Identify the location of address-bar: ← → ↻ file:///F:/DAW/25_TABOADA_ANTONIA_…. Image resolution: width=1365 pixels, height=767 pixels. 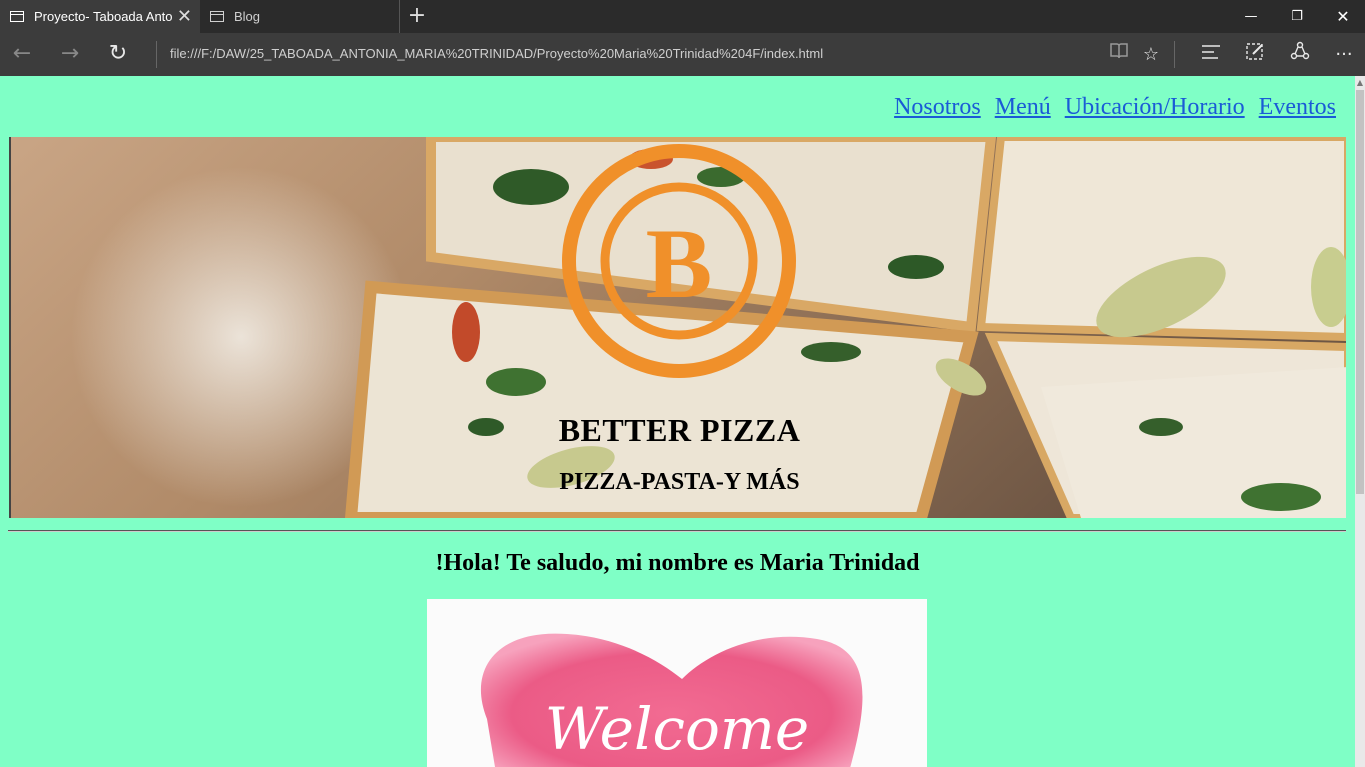
(682, 54).